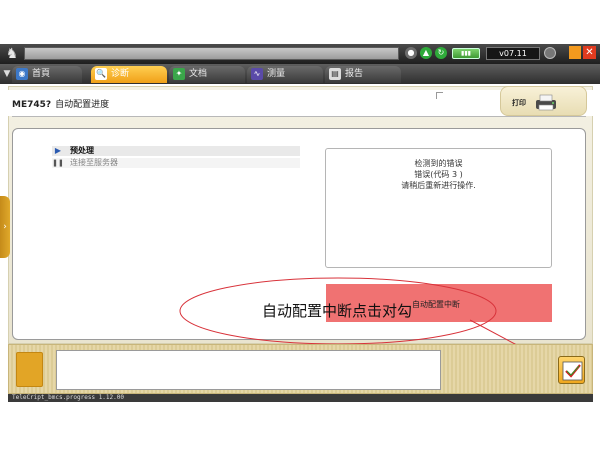 This screenshot has width=600, height=450. I want to click on side-panel-toggle: ›, so click(5, 227).